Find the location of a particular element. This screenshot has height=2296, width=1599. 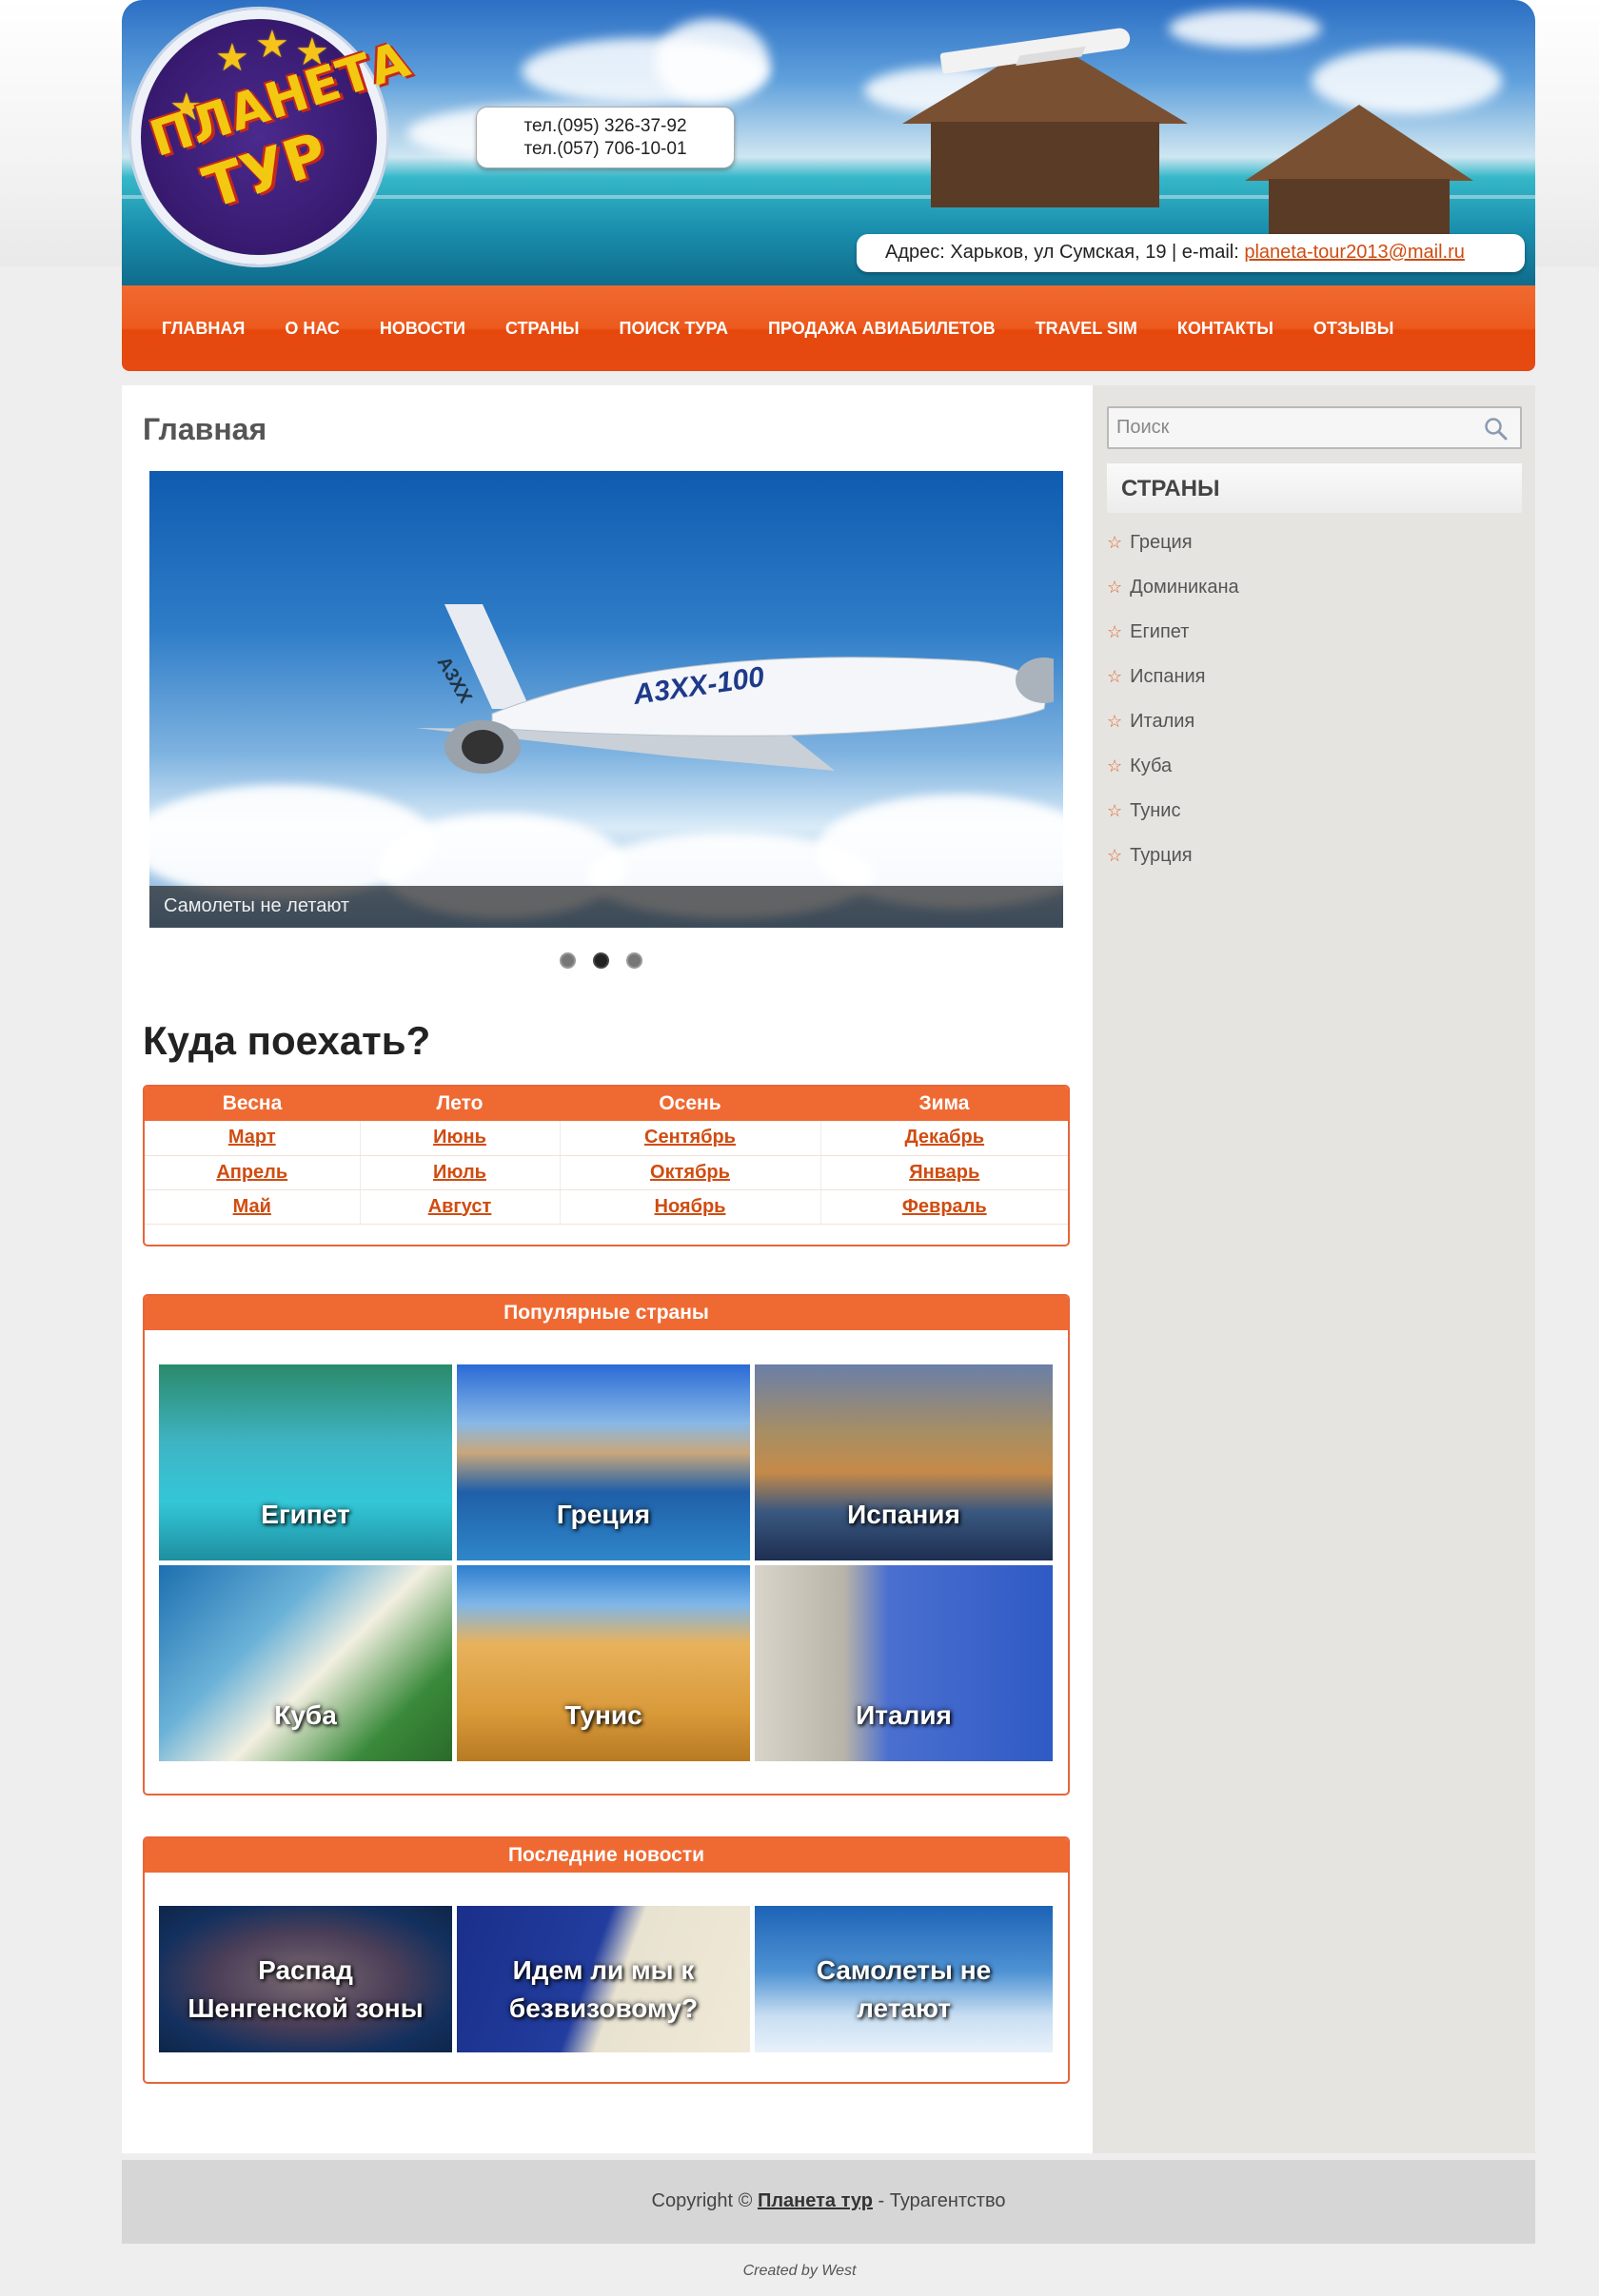

site-footer: Copyright © Планета тур - Турагентство is located at coordinates (828, 2202).